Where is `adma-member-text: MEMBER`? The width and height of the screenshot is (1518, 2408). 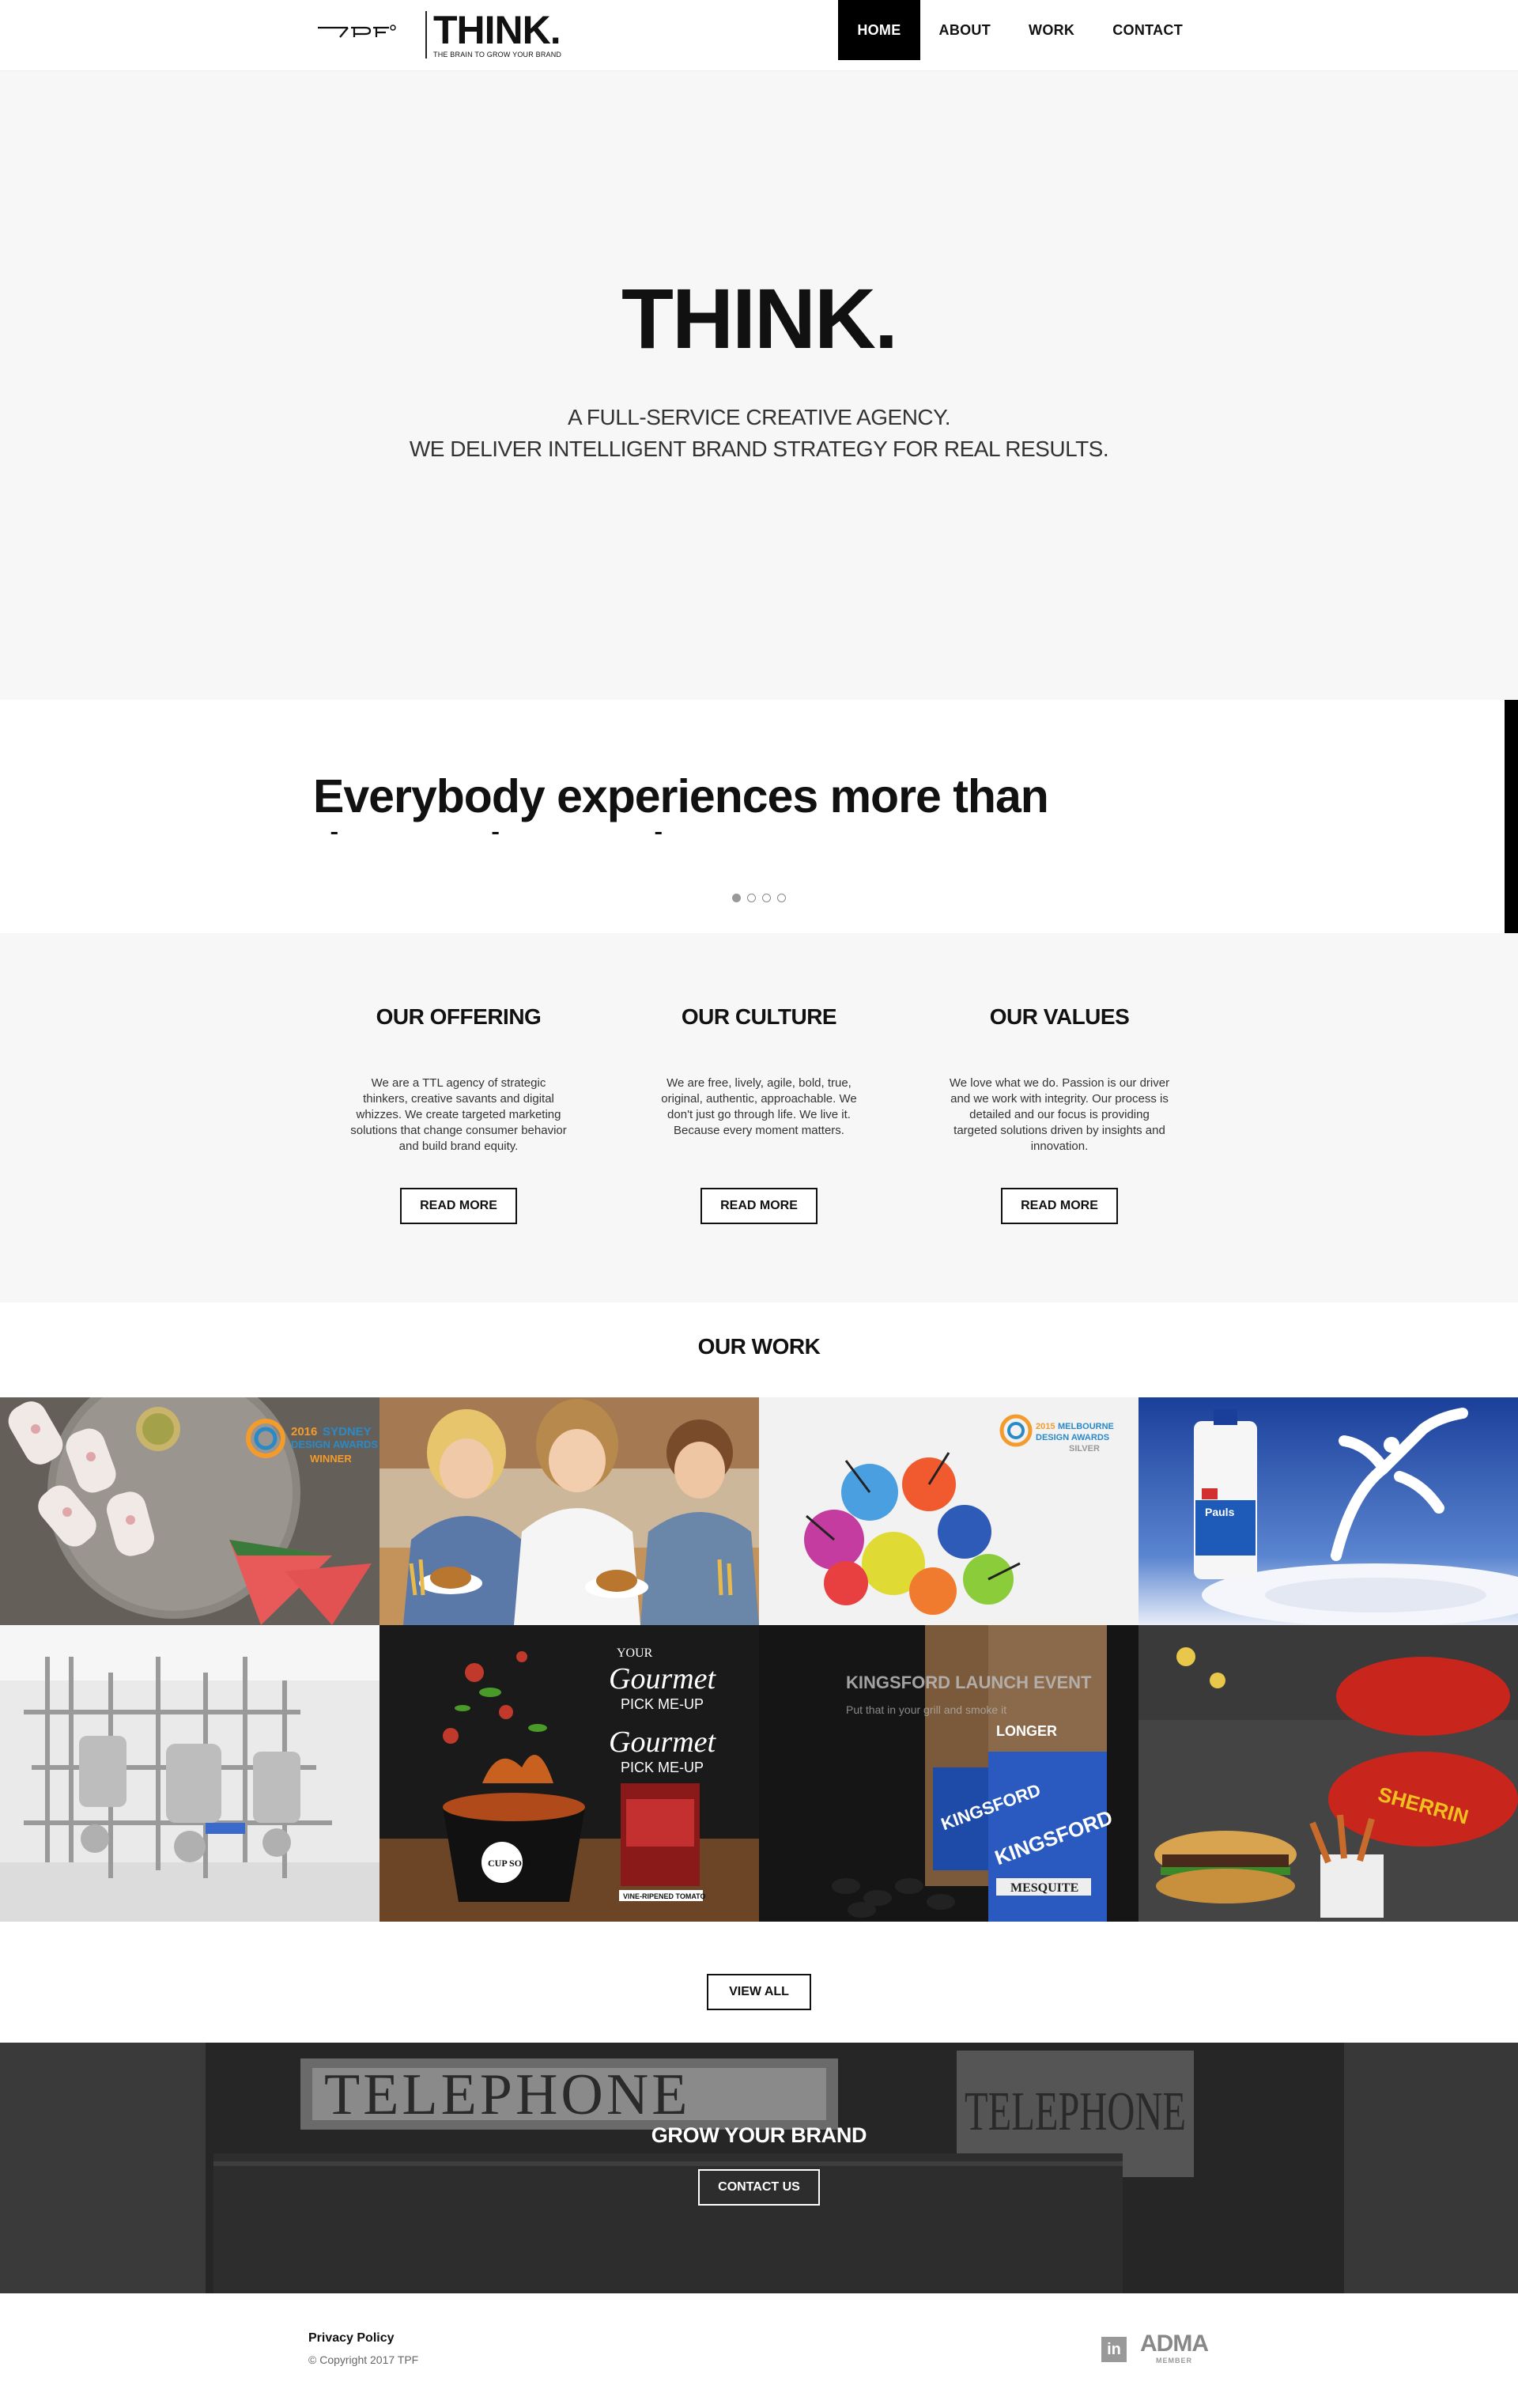 adma-member-text: MEMBER is located at coordinates (1174, 2361).